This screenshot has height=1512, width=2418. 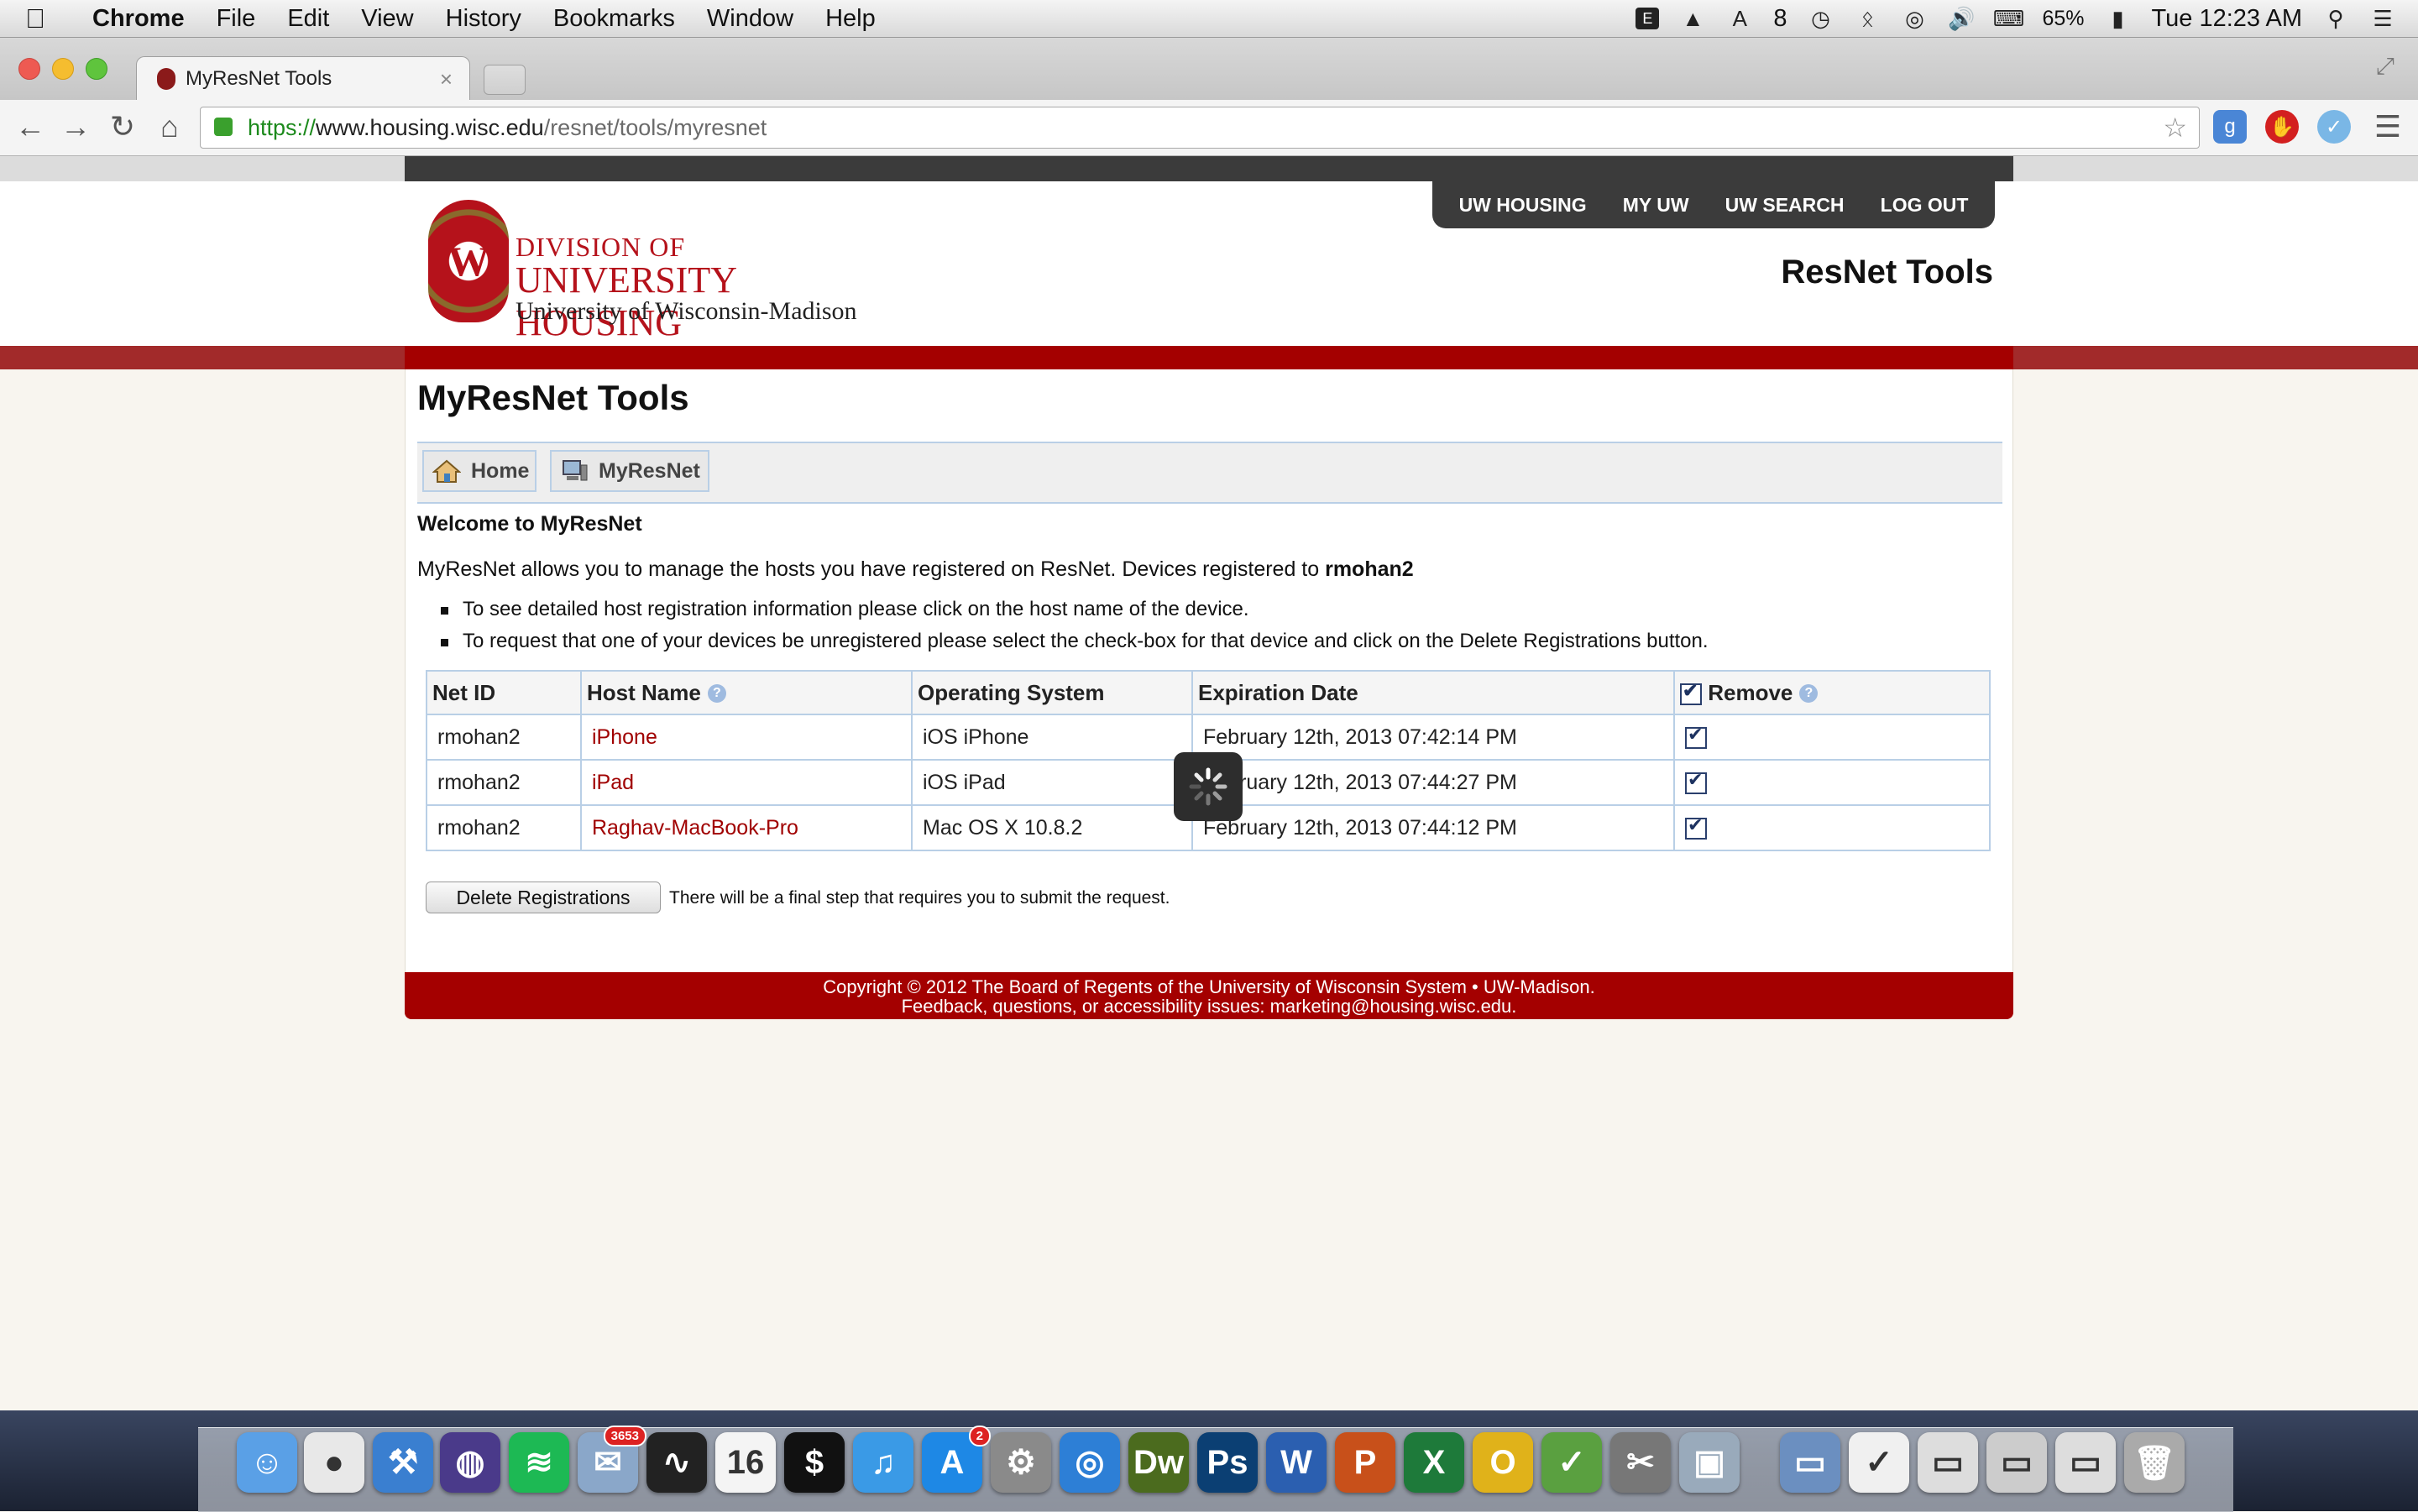 I want to click on dock-finder-icon: ☺, so click(x=267, y=1462).